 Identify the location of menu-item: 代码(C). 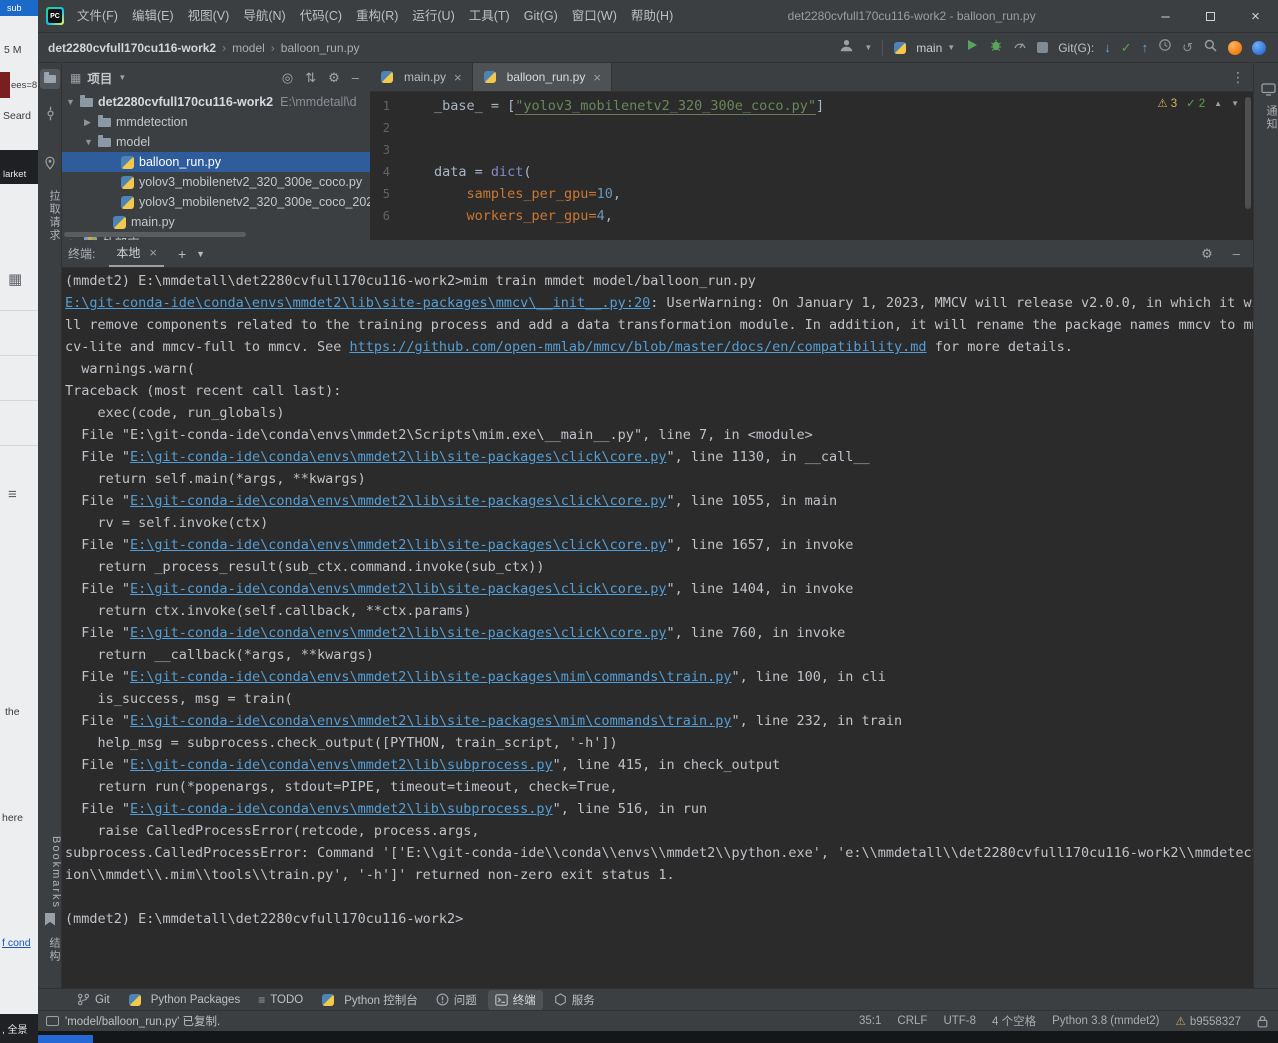
(321, 16).